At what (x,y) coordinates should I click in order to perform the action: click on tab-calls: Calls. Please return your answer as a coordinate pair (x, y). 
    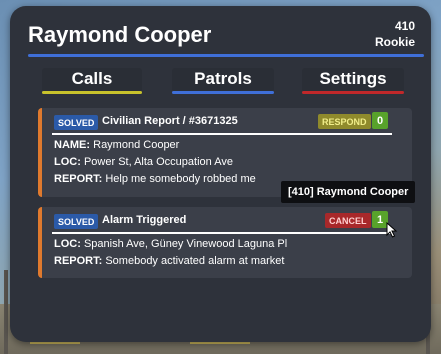
    Looking at the image, I should click on (92, 81).